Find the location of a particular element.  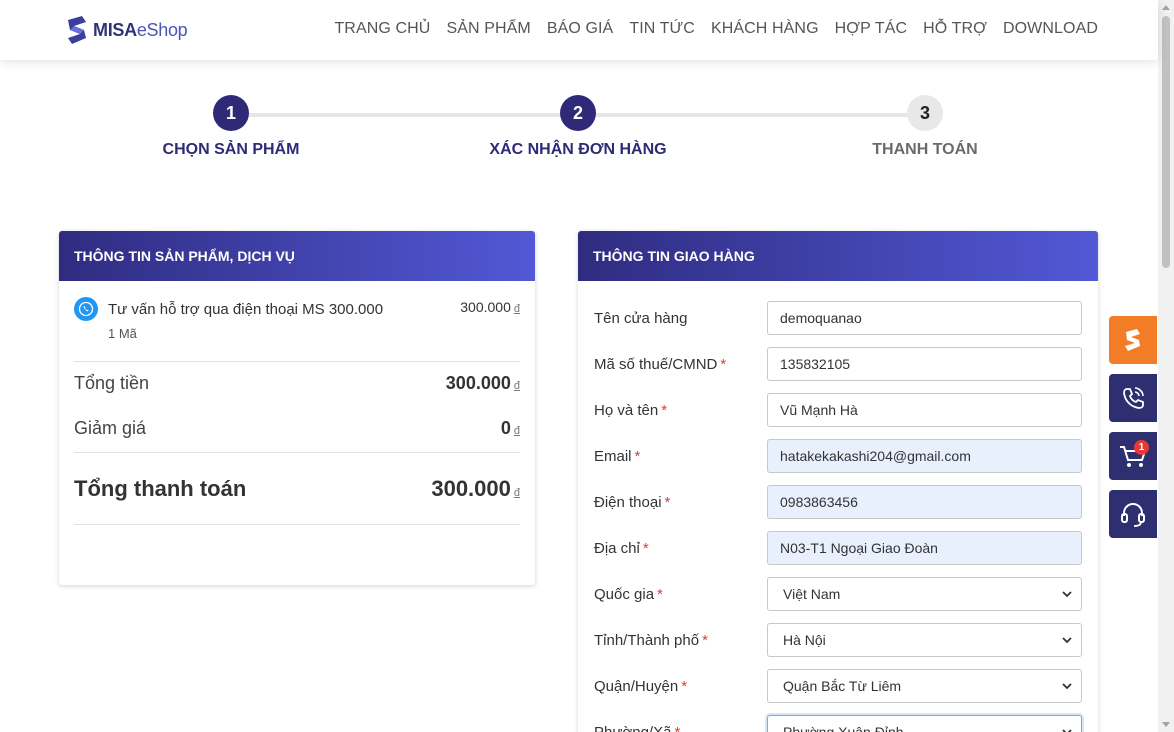

nav-support: HỖ TRỢ is located at coordinates (955, 29).